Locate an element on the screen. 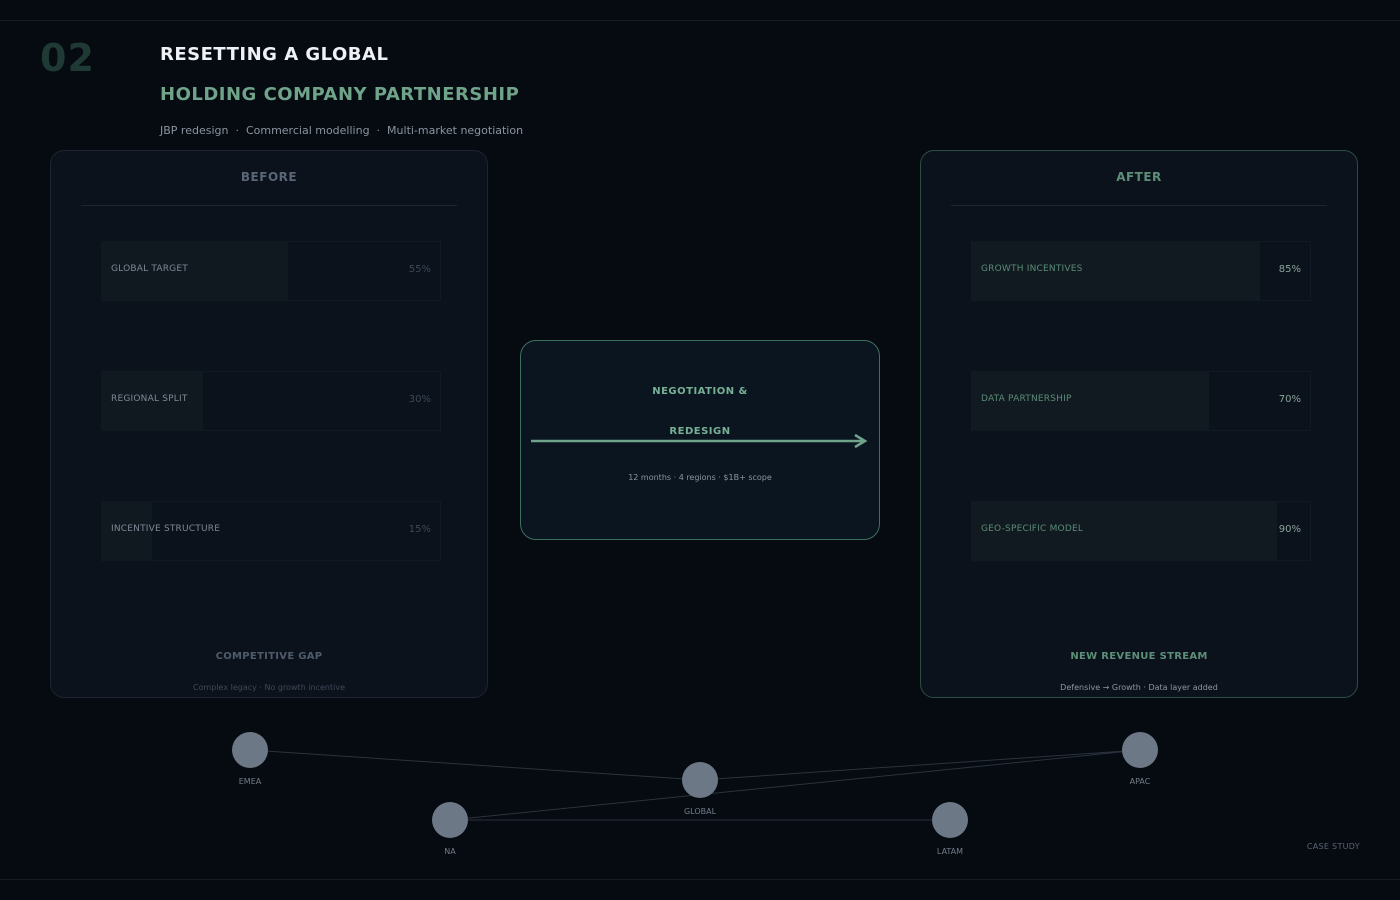 The image size is (1400, 900). title-line-1: RESETTING A GLOBAL is located at coordinates (274, 54).